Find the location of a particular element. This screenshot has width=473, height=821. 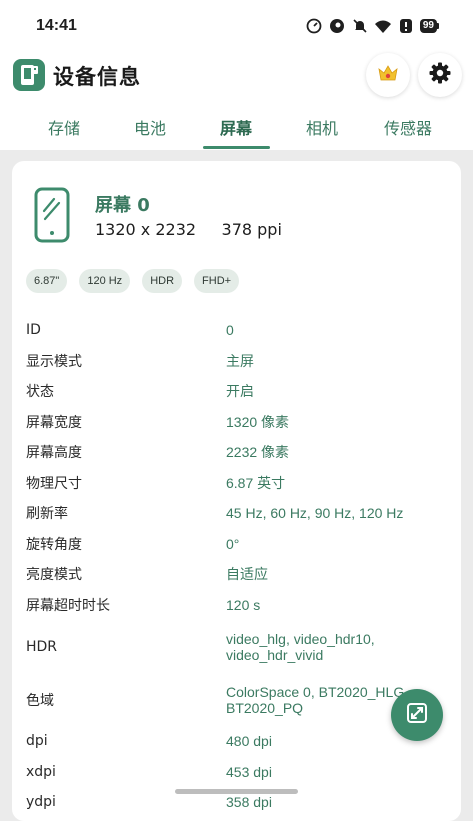

property-value: 主屏 is located at coordinates (240, 360).